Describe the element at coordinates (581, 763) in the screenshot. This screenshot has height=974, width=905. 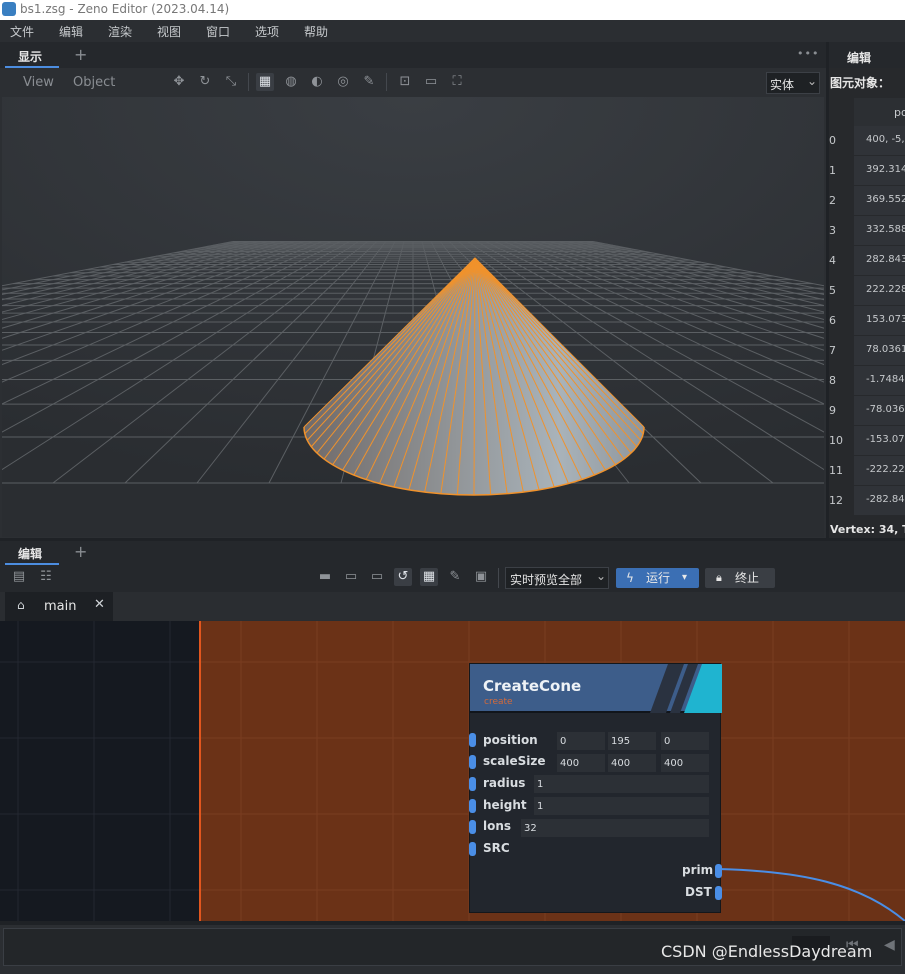
I see `scalesize-x-input: 400` at that location.